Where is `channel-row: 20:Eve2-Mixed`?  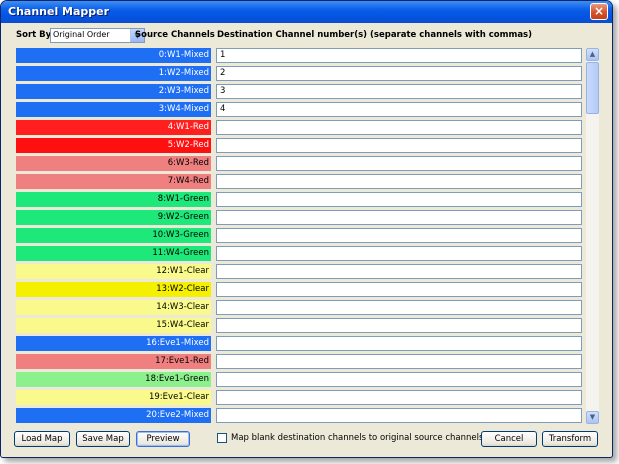 channel-row: 20:Eve2-Mixed is located at coordinates (299, 415).